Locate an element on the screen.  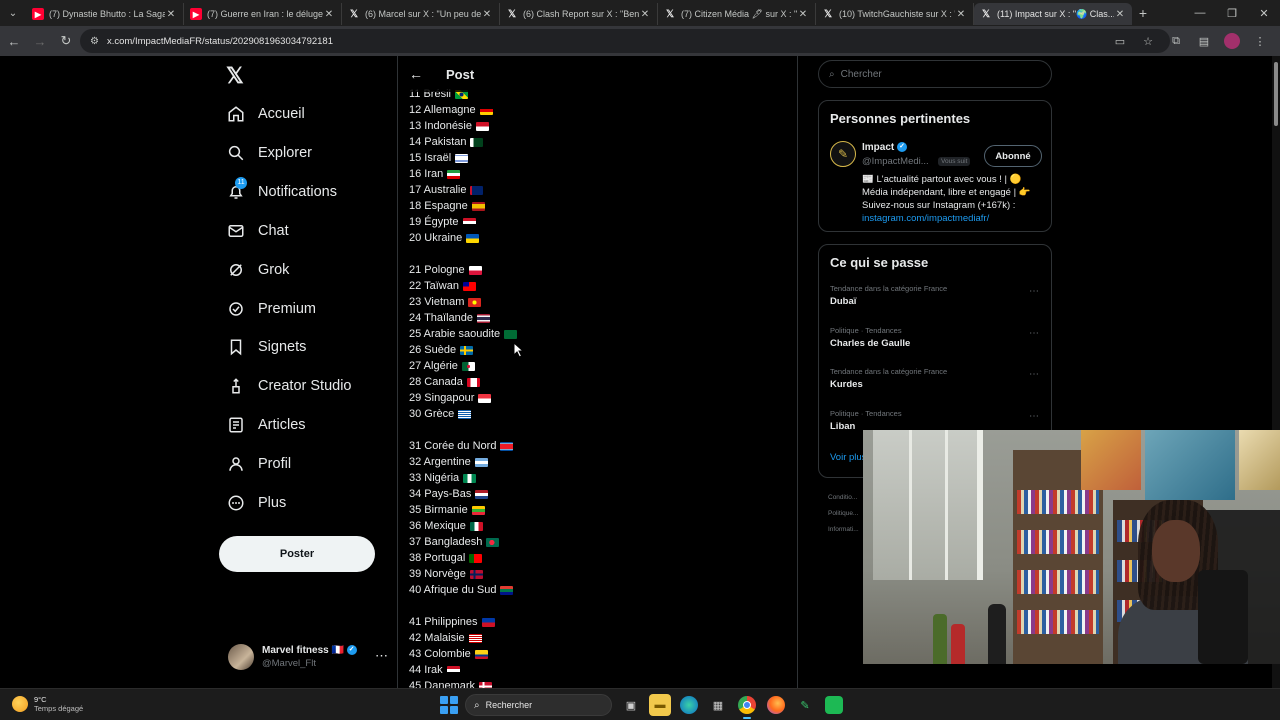
nav-item-label: Accueil is located at coordinates (281, 114).